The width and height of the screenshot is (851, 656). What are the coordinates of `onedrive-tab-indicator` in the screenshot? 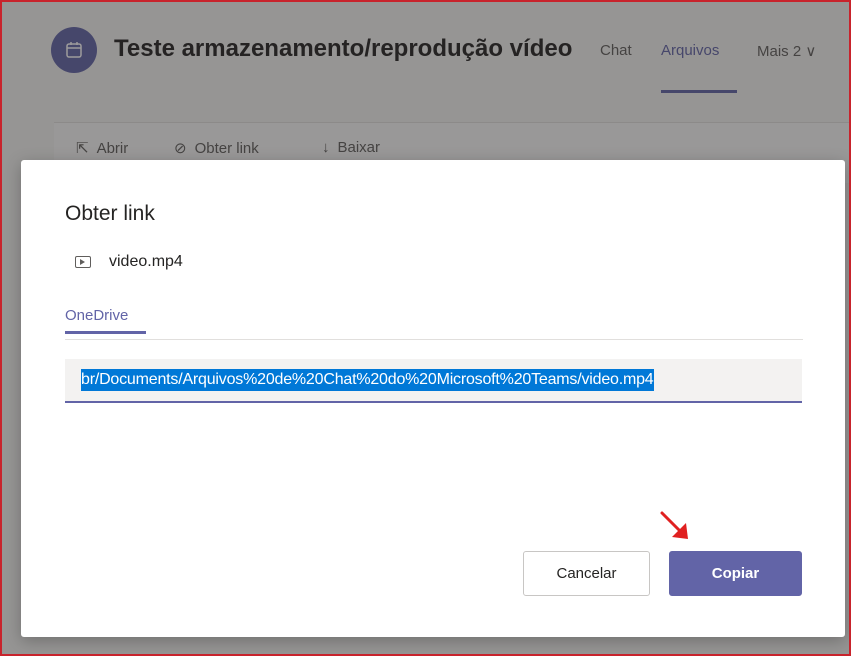 It's located at (105, 332).